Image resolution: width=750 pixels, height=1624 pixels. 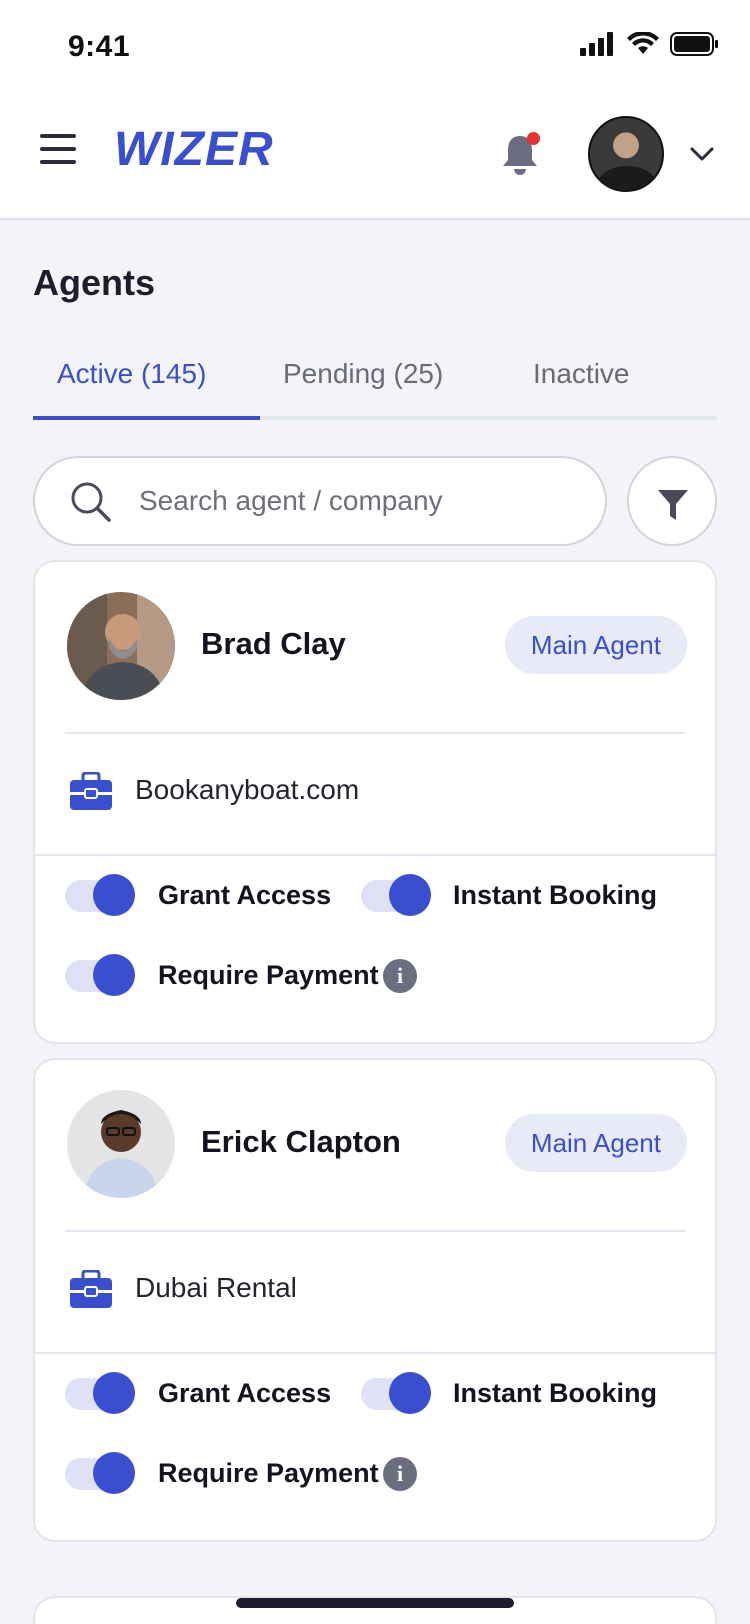 What do you see at coordinates (194, 149) in the screenshot?
I see `wizer-logo: WIZER` at bounding box center [194, 149].